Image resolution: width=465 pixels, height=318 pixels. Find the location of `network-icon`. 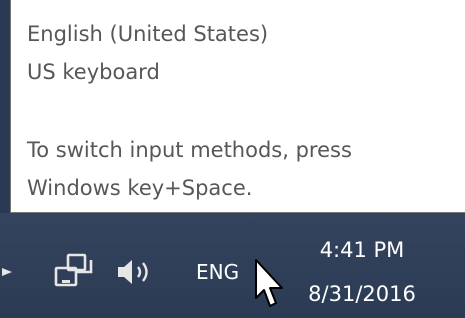

network-icon is located at coordinates (76, 270).